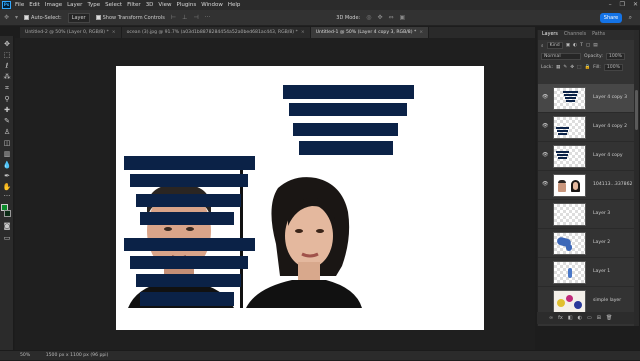  Describe the element at coordinates (34, 5) in the screenshot. I see `menu-edit: Edit` at that location.